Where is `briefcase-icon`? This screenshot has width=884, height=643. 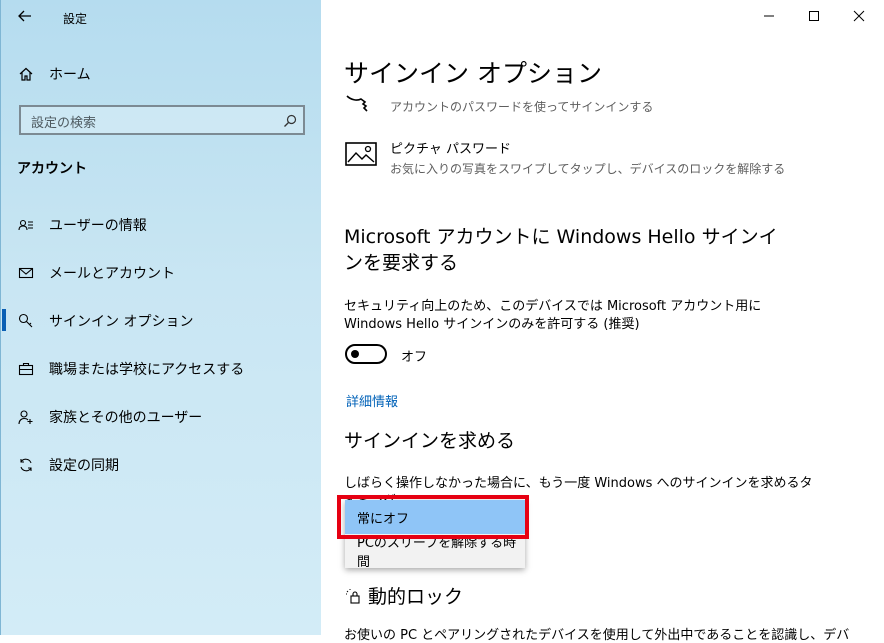
briefcase-icon is located at coordinates (26, 369).